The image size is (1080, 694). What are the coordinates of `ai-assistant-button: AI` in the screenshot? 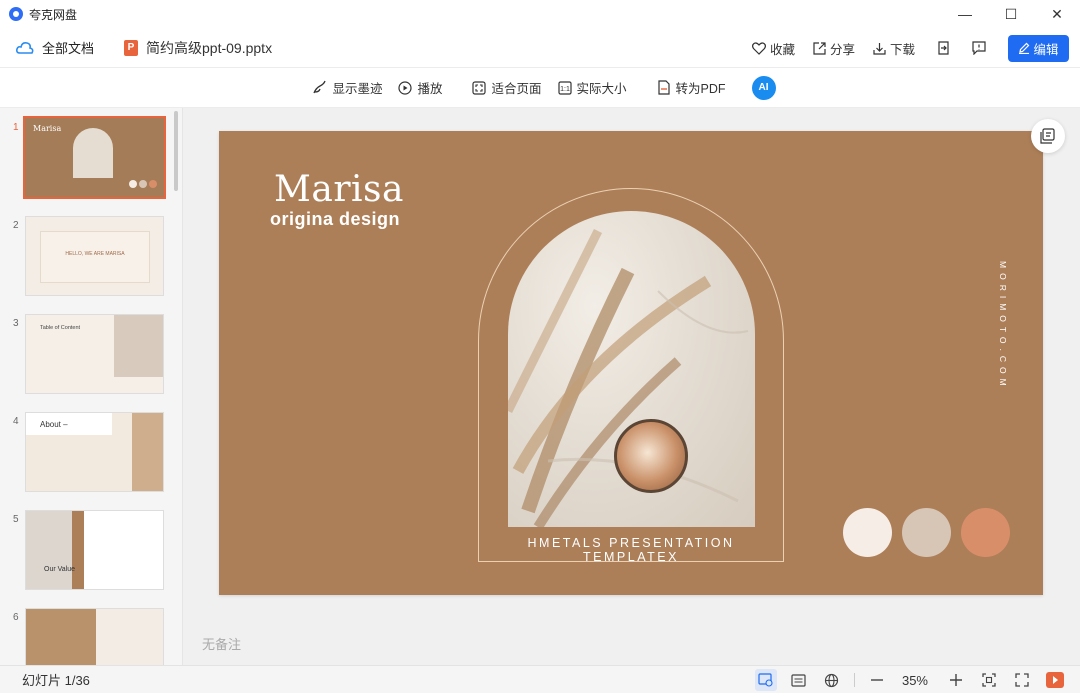 It's located at (763, 87).